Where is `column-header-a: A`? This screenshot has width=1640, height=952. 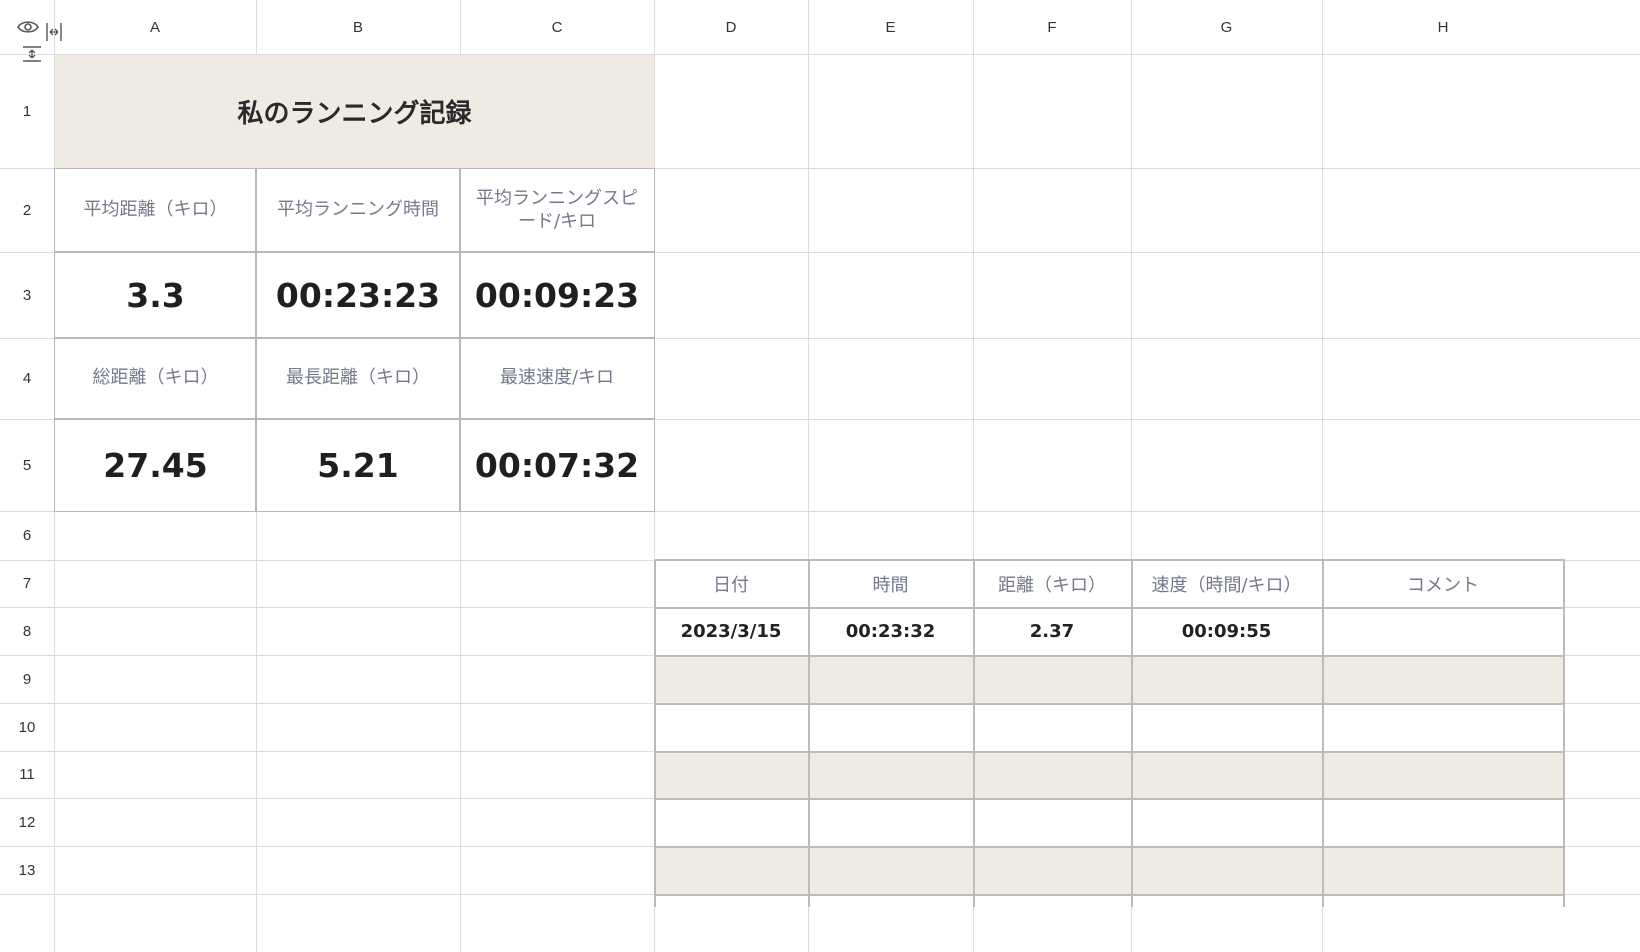
column-header-a: A is located at coordinates (155, 27).